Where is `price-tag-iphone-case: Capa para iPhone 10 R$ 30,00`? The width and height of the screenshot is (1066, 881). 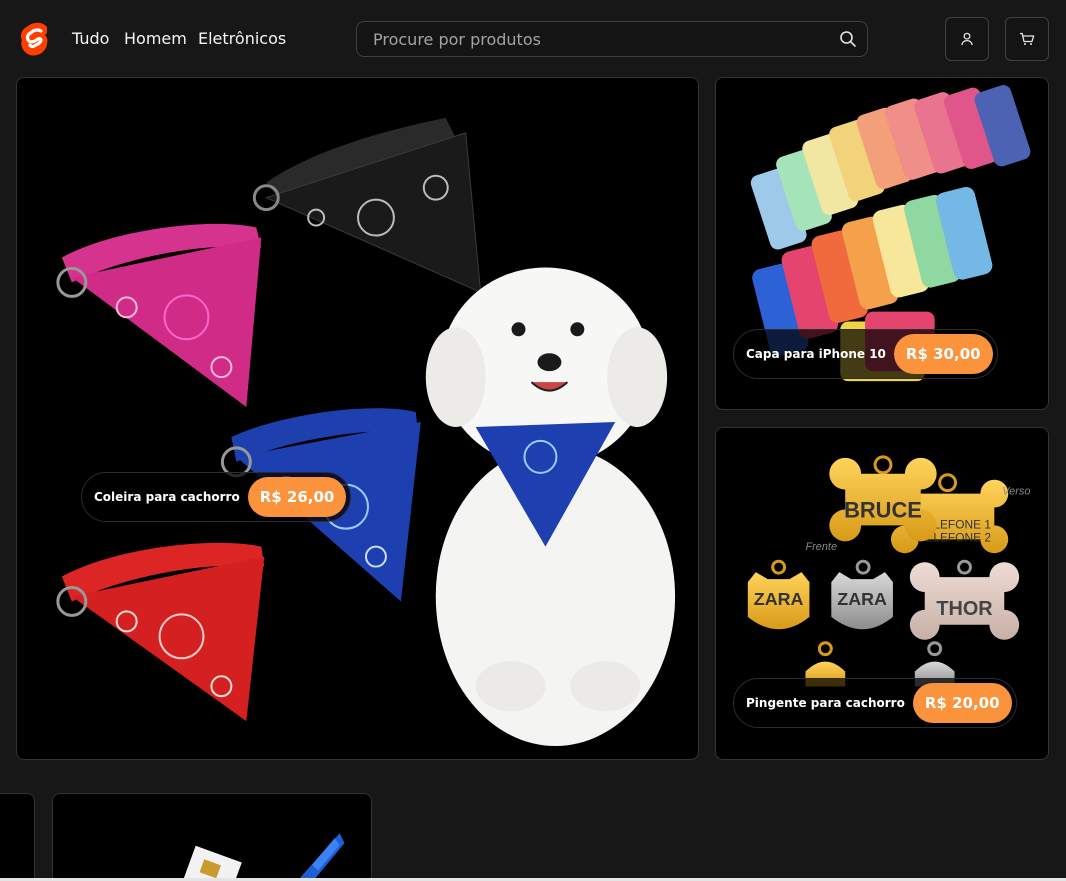
price-tag-iphone-case: Capa para iPhone 10 R$ 30,00 is located at coordinates (865, 354).